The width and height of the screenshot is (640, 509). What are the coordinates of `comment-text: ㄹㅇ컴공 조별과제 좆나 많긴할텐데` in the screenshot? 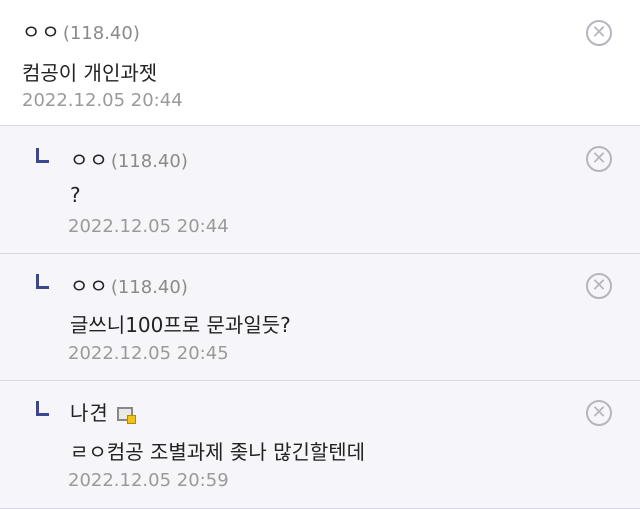 It's located at (218, 452).